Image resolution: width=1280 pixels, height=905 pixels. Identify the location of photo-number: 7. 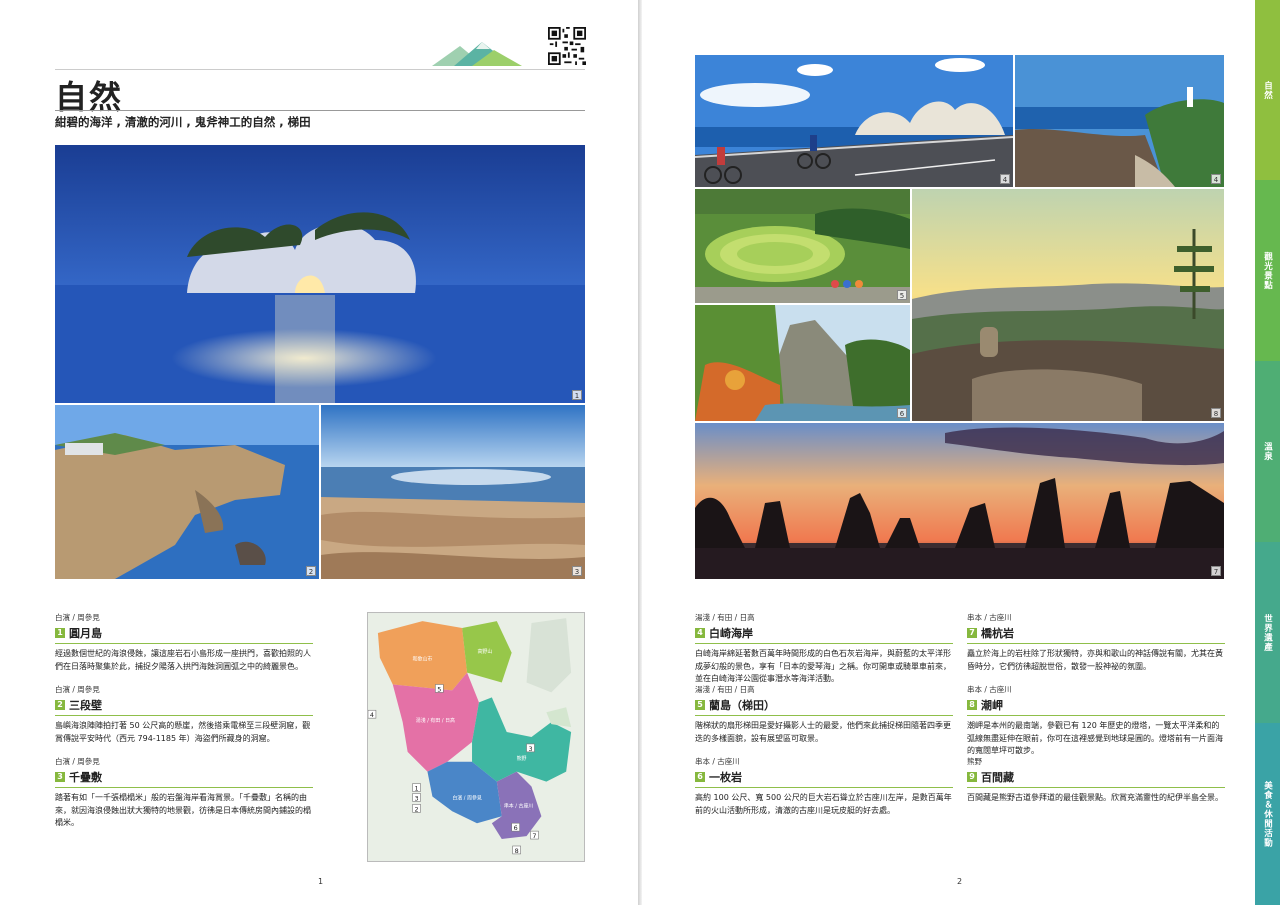
(1216, 571).